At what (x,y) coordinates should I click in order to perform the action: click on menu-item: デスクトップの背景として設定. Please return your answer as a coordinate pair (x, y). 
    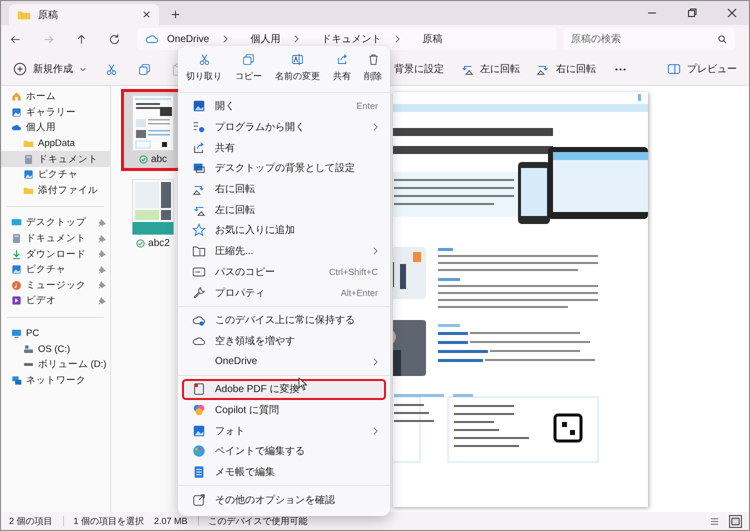
    Looking at the image, I should click on (284, 168).